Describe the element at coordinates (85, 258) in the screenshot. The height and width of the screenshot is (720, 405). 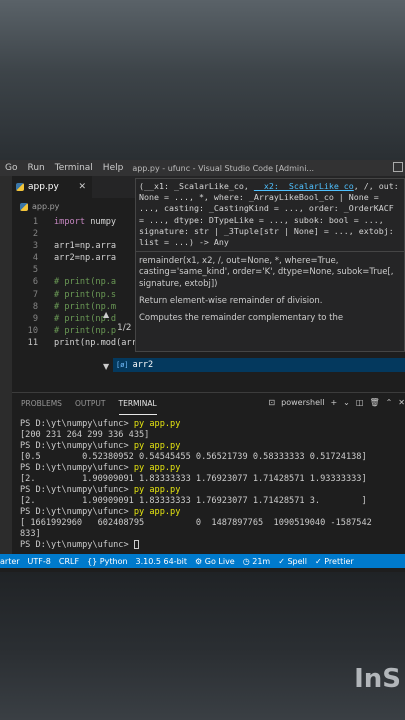
I see `code-text: arr2=np.arra` at that location.